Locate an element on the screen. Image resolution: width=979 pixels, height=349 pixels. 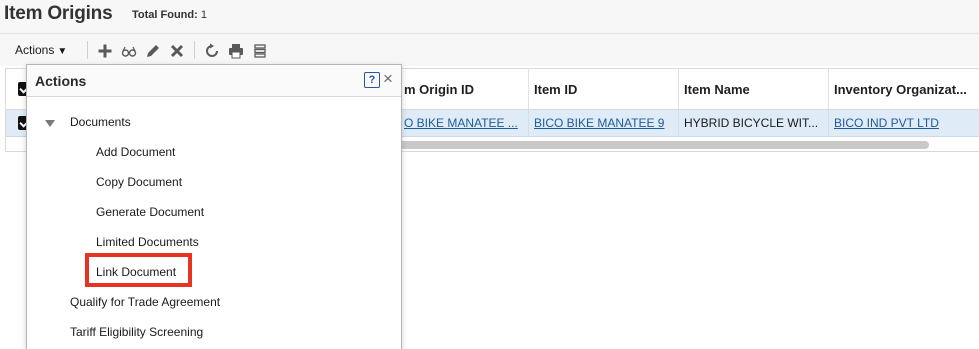
actions-menu-button: Actions ▼ is located at coordinates (41, 50).